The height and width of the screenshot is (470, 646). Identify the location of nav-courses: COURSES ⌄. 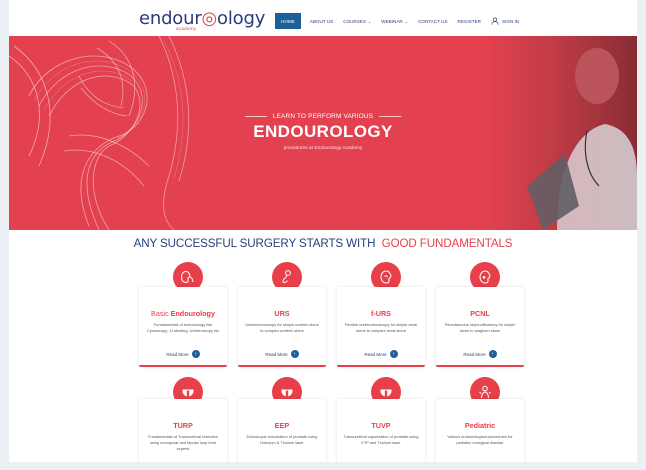
(357, 21).